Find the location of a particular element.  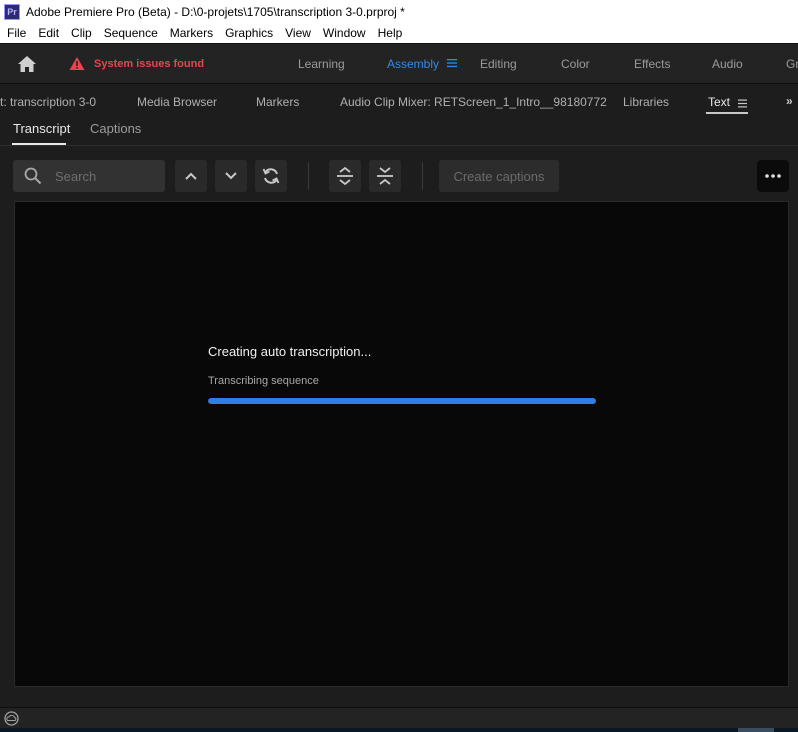

warning-icon is located at coordinates (77, 63).